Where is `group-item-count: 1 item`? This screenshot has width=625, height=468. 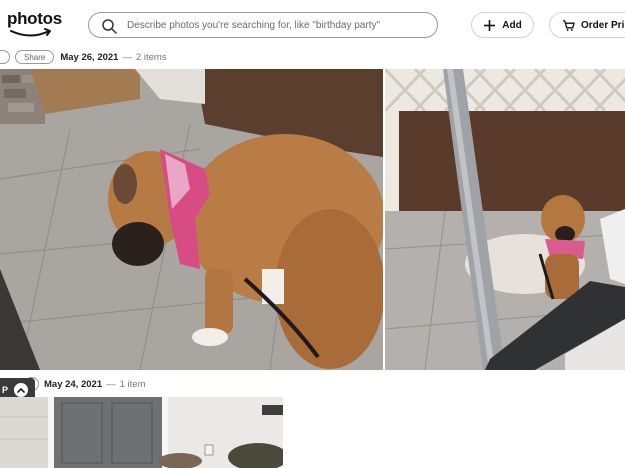
group-item-count: 1 item is located at coordinates (132, 384).